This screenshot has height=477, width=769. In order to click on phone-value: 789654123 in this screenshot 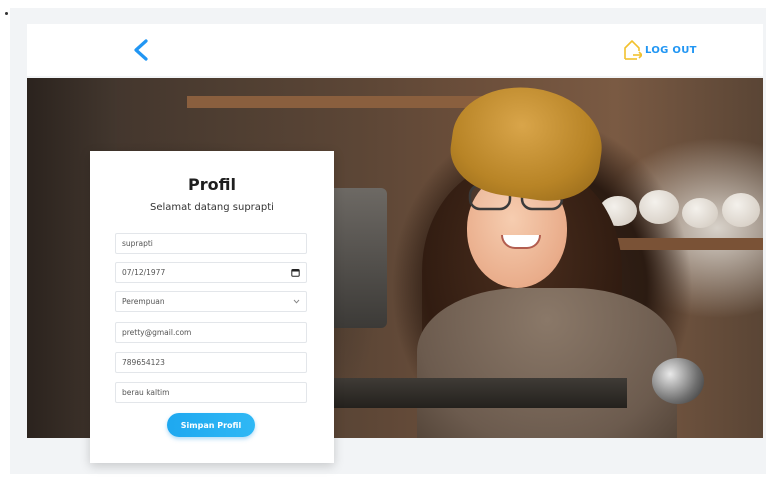, I will do `click(143, 362)`.